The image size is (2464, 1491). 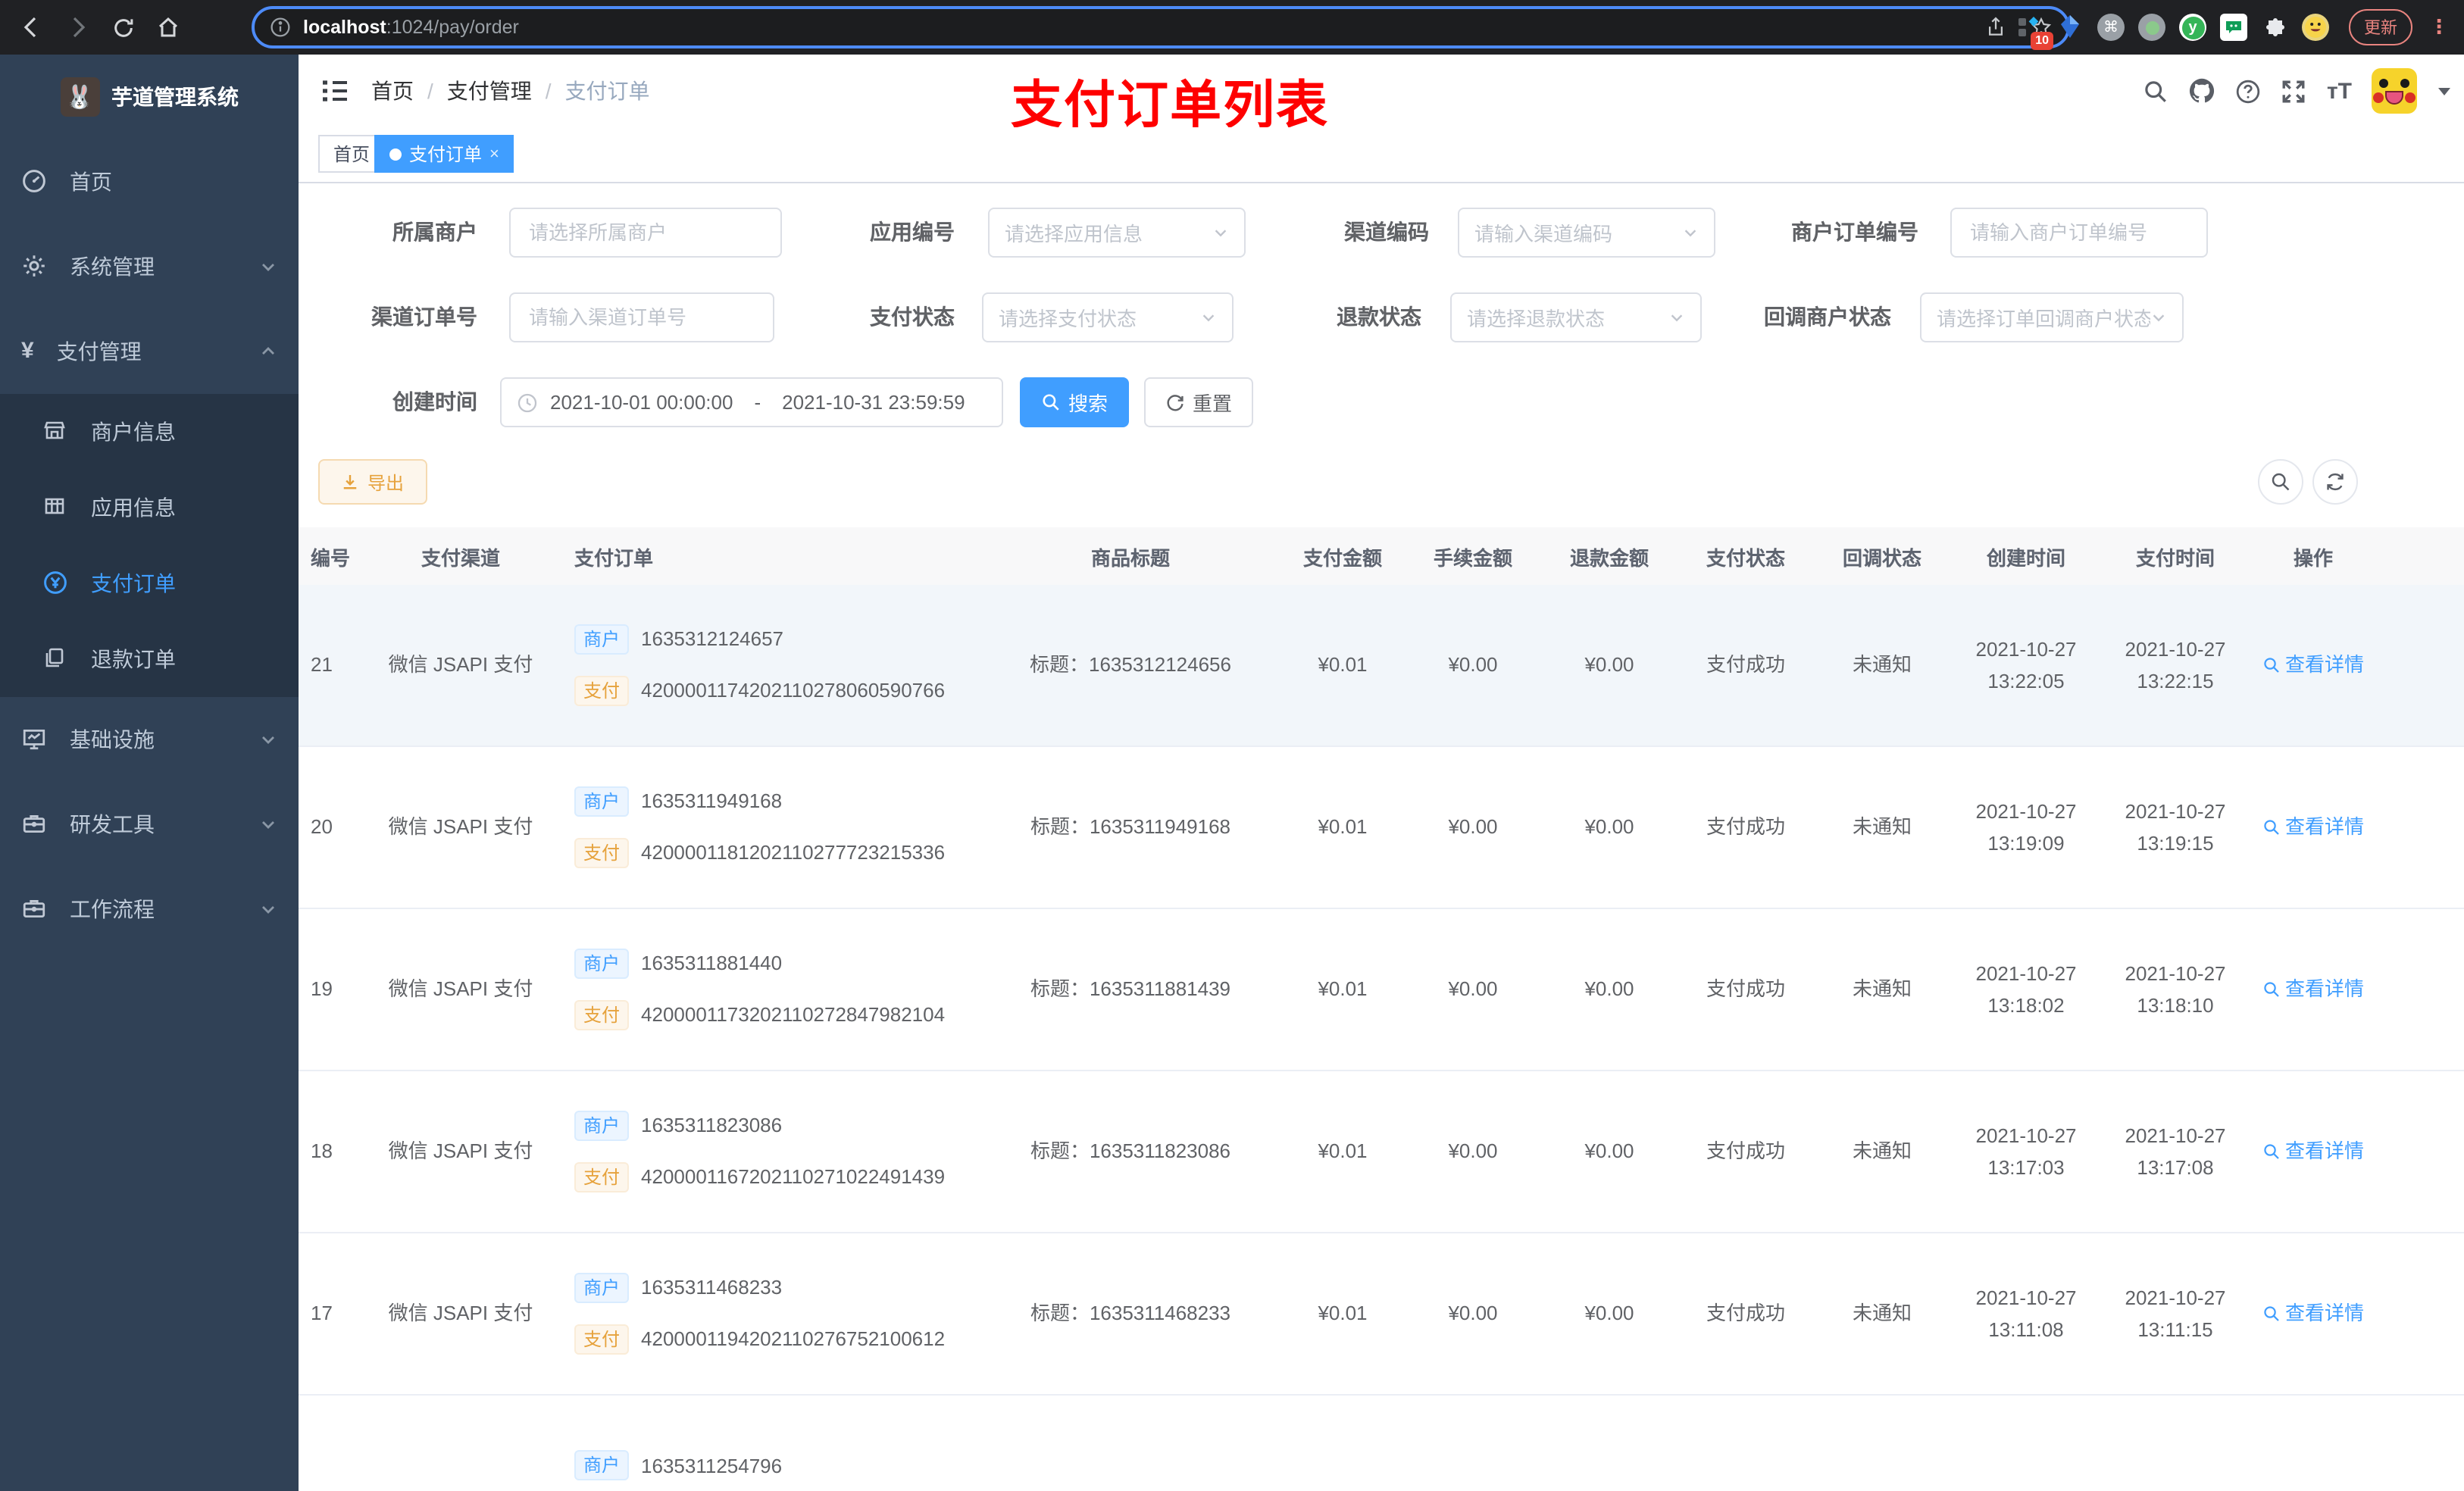 I want to click on toggle-search-button, so click(x=2280, y=482).